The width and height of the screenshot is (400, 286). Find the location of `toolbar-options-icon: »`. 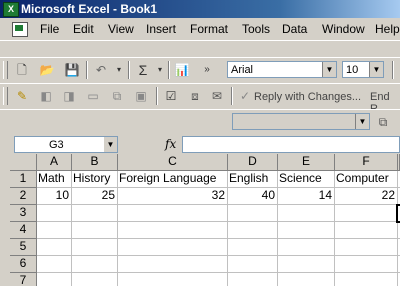

toolbar-options-icon: » is located at coordinates (207, 70).